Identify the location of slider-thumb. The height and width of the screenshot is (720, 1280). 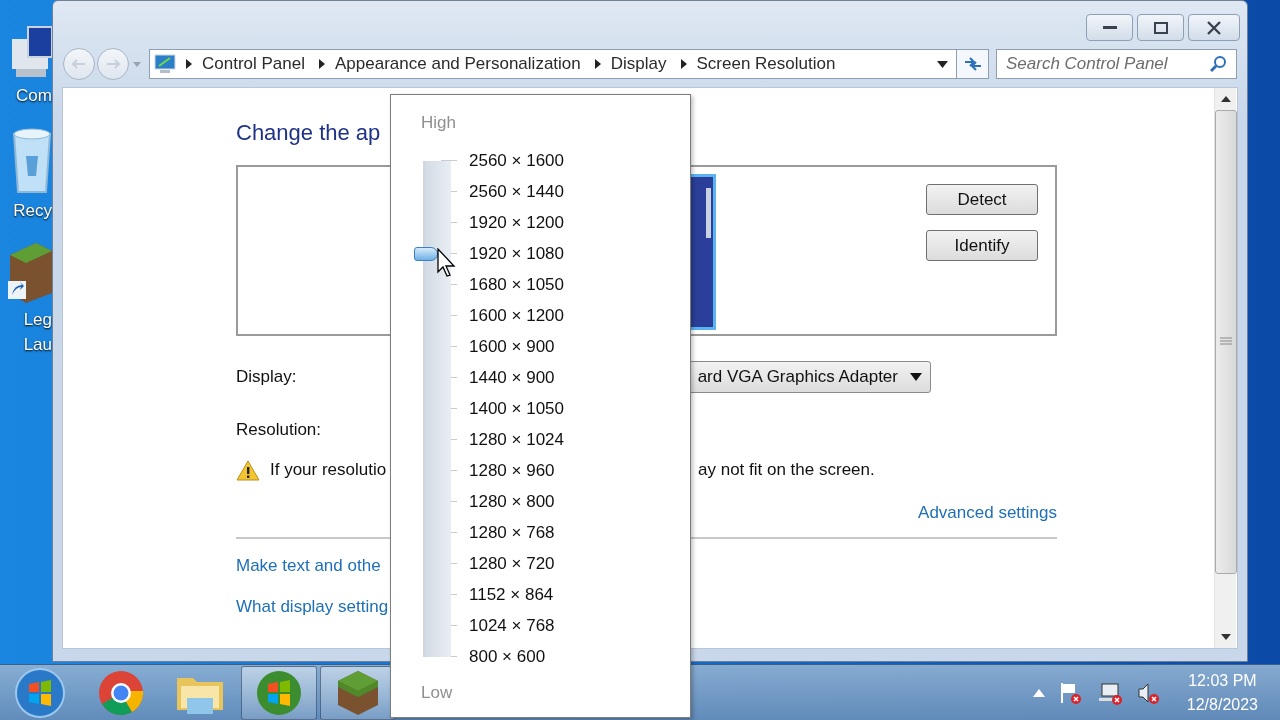
(426, 253).